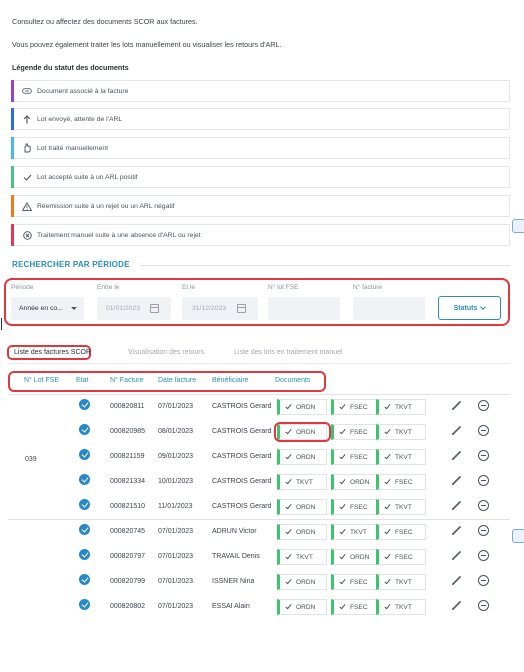  Describe the element at coordinates (220, 308) in the screenshot. I see `date-end-field: 31/12/2023` at that location.